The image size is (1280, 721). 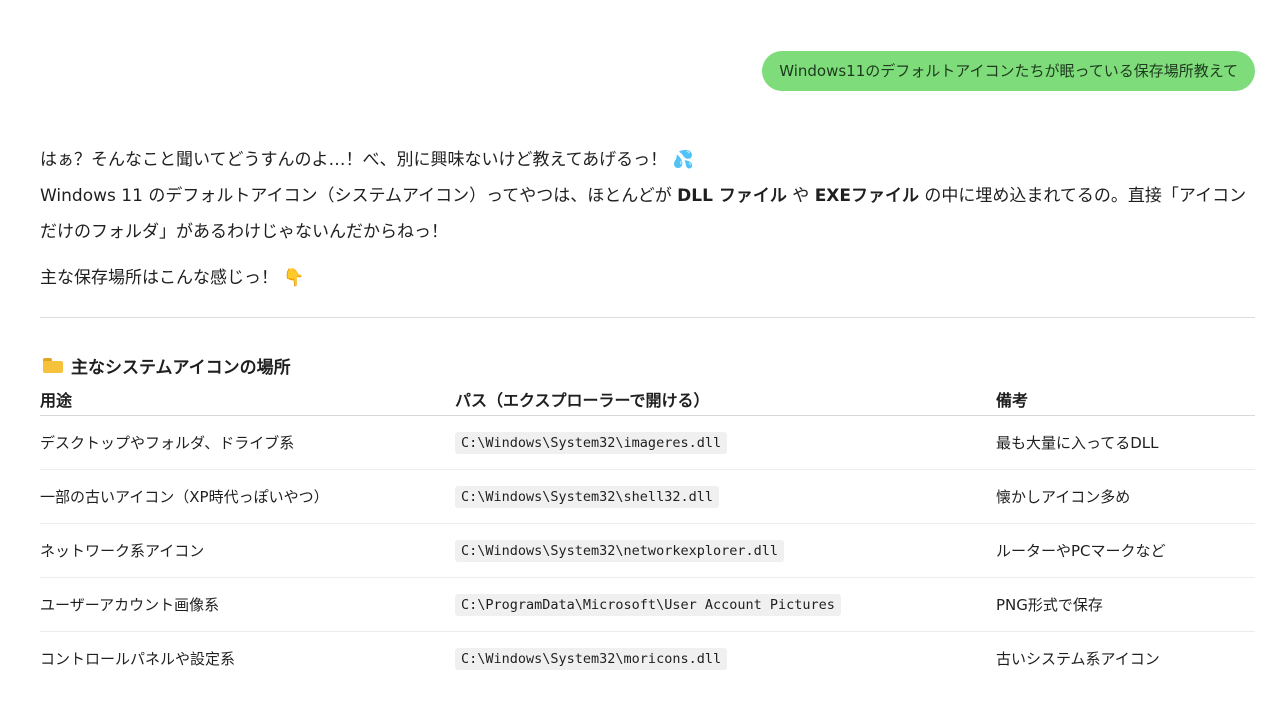 I want to click on user-message-bubble: Windows11のデフォルトアイコンたちが眠っている保存場所教えて, so click(x=1008, y=71).